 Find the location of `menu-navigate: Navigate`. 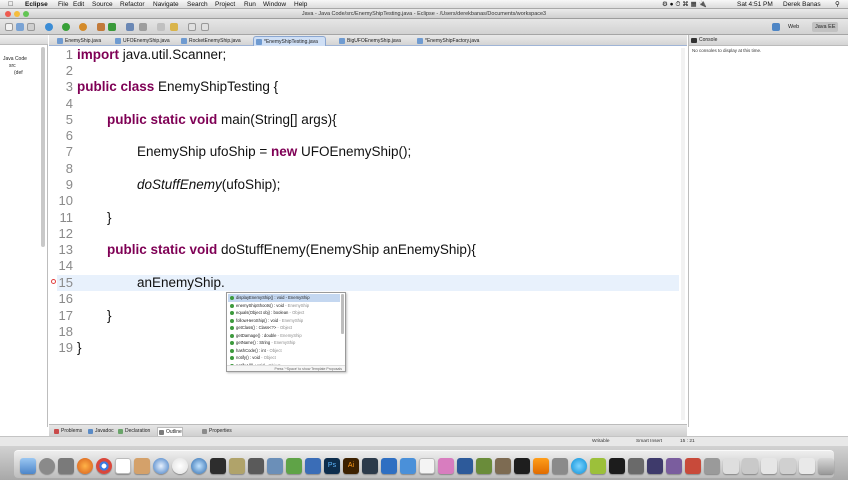

menu-navigate: Navigate is located at coordinates (166, 4).